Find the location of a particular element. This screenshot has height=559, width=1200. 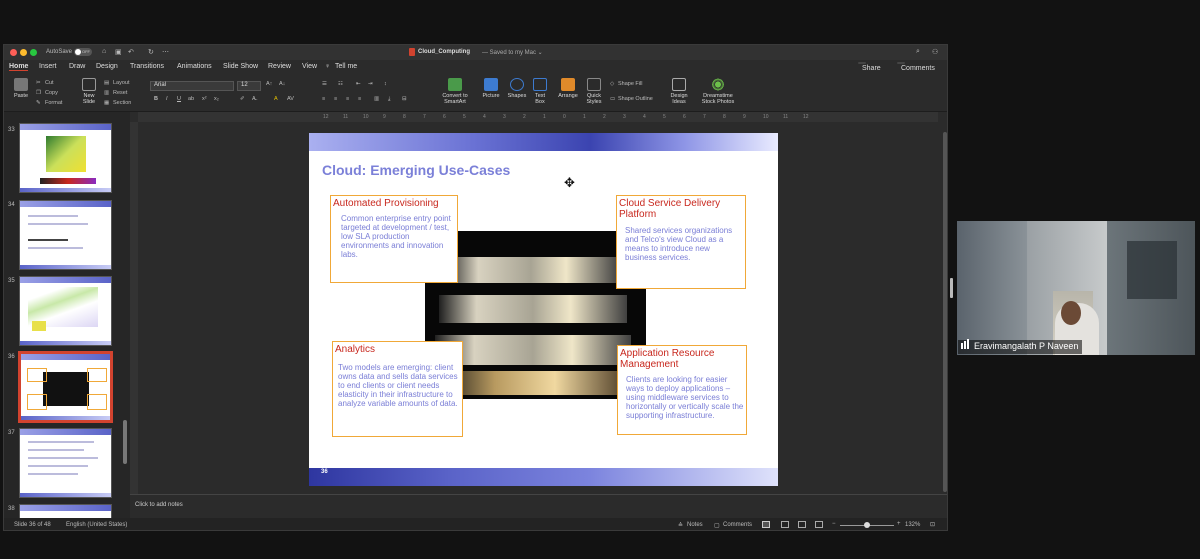

zoom-slider is located at coordinates (867, 525).